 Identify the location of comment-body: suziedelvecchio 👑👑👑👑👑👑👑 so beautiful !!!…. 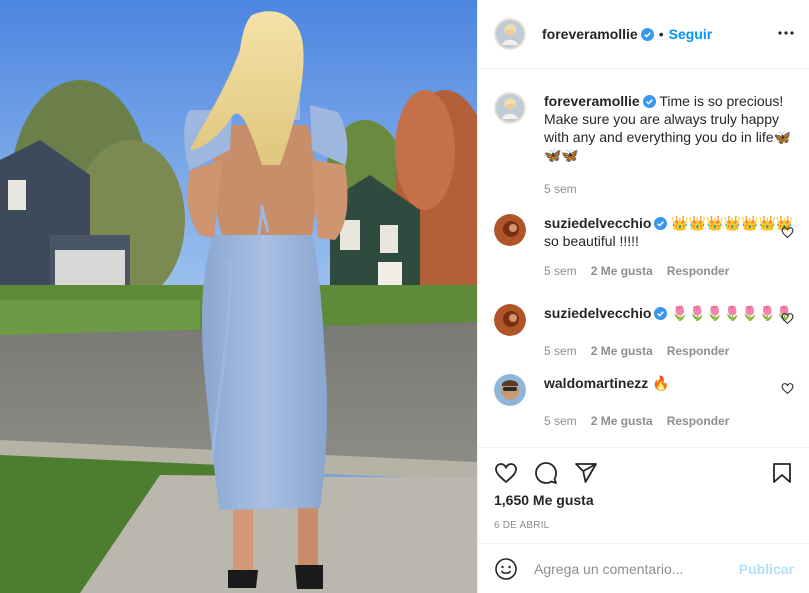
(669, 246).